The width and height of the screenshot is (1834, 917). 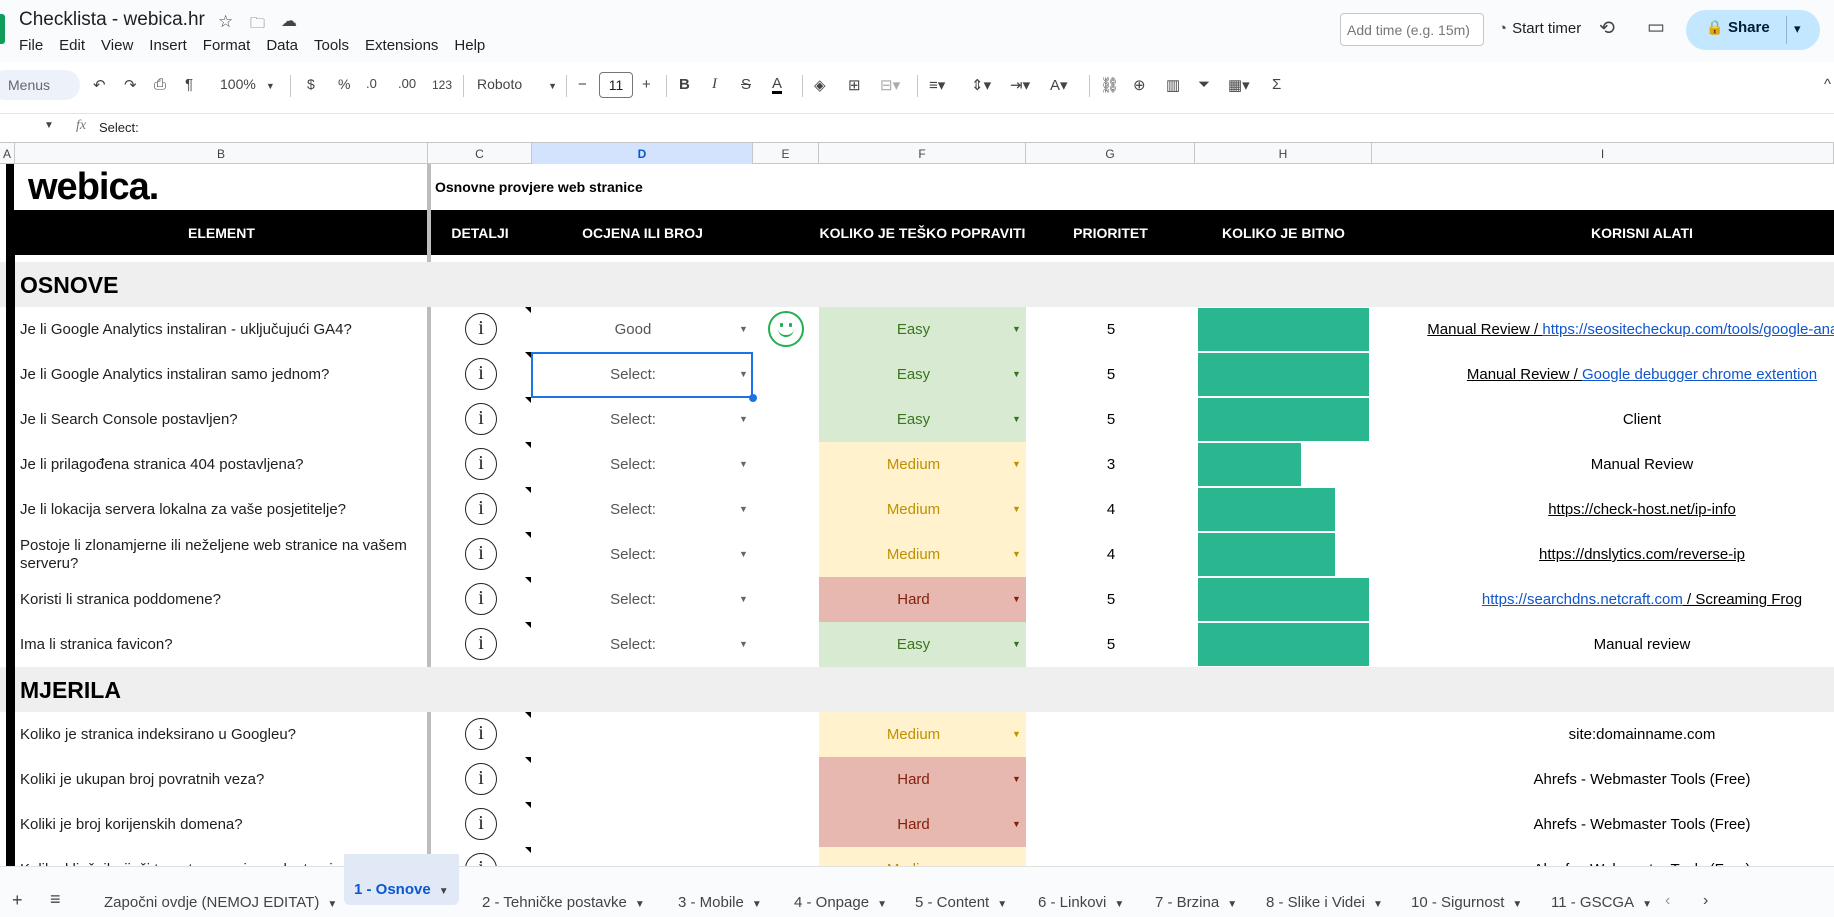 I want to click on menu-extensions: Extensions, so click(x=401, y=45).